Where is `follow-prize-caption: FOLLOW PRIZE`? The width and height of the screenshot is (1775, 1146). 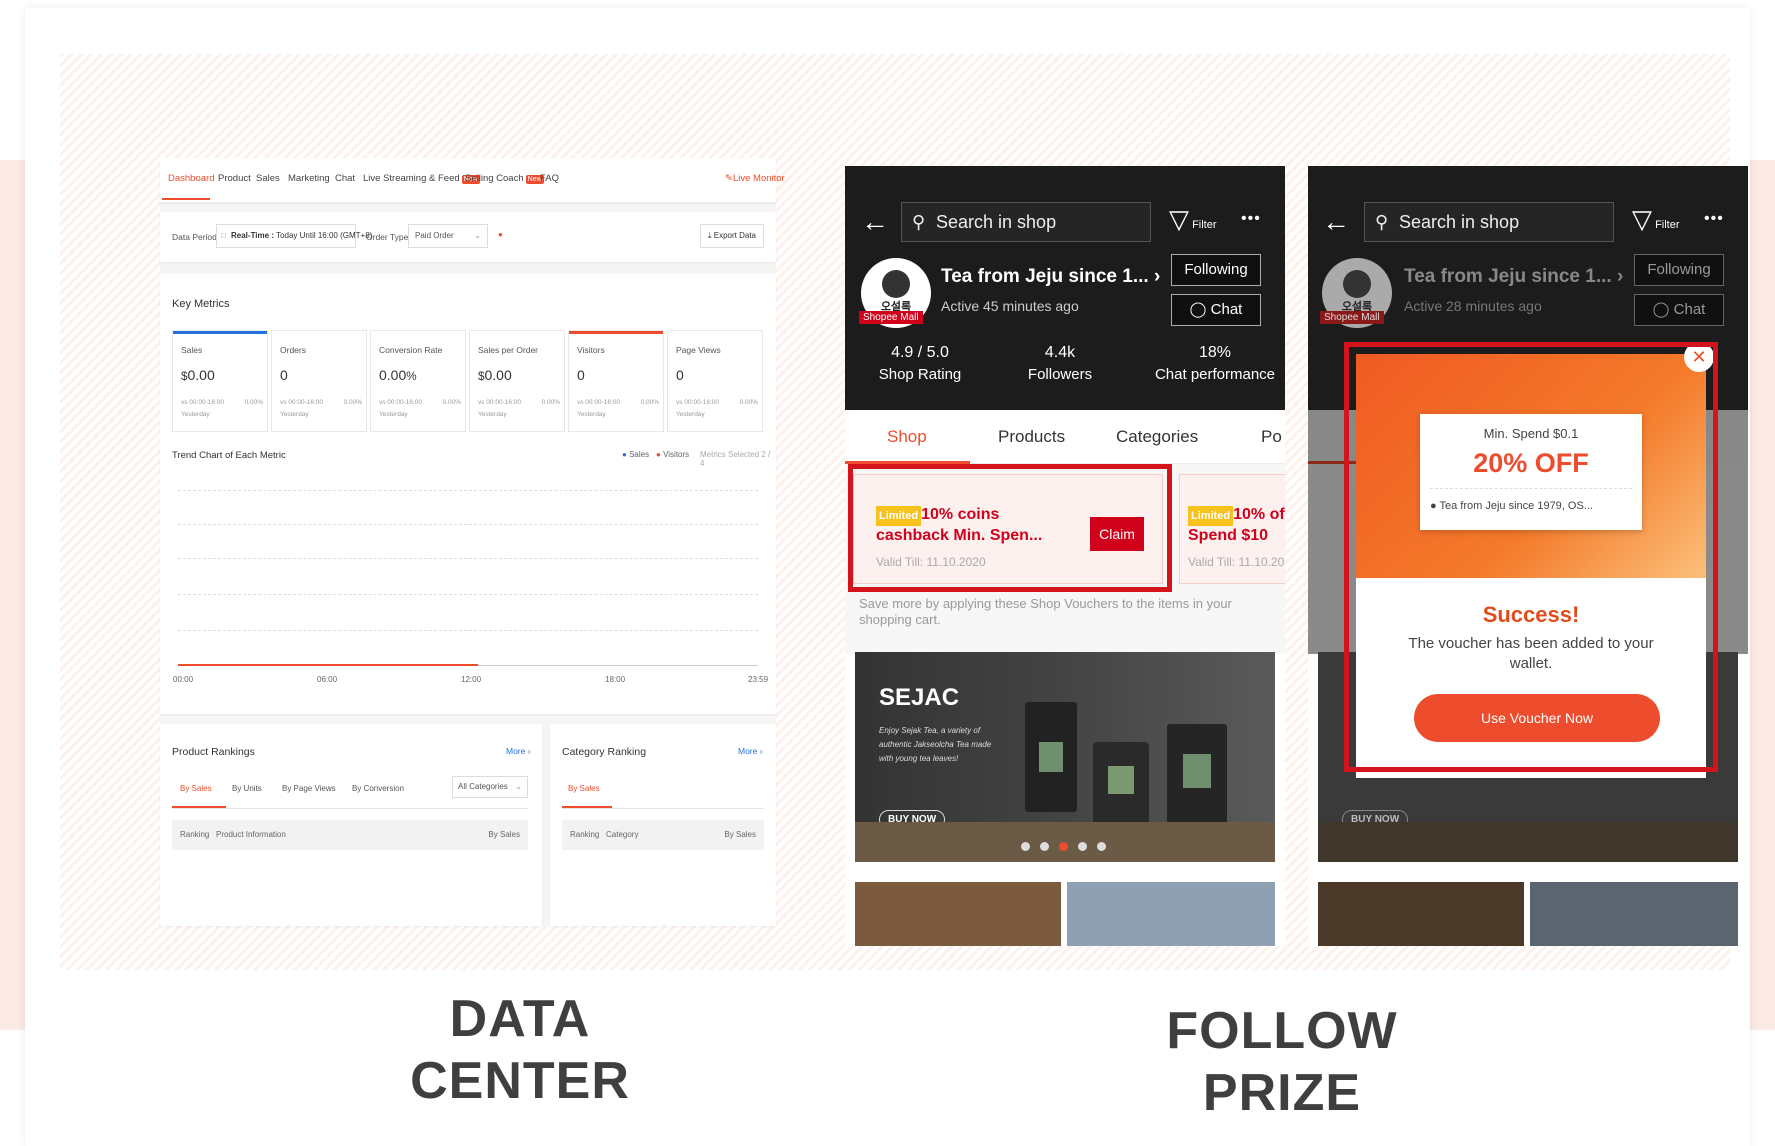
follow-prize-caption: FOLLOW PRIZE is located at coordinates (1282, 1062).